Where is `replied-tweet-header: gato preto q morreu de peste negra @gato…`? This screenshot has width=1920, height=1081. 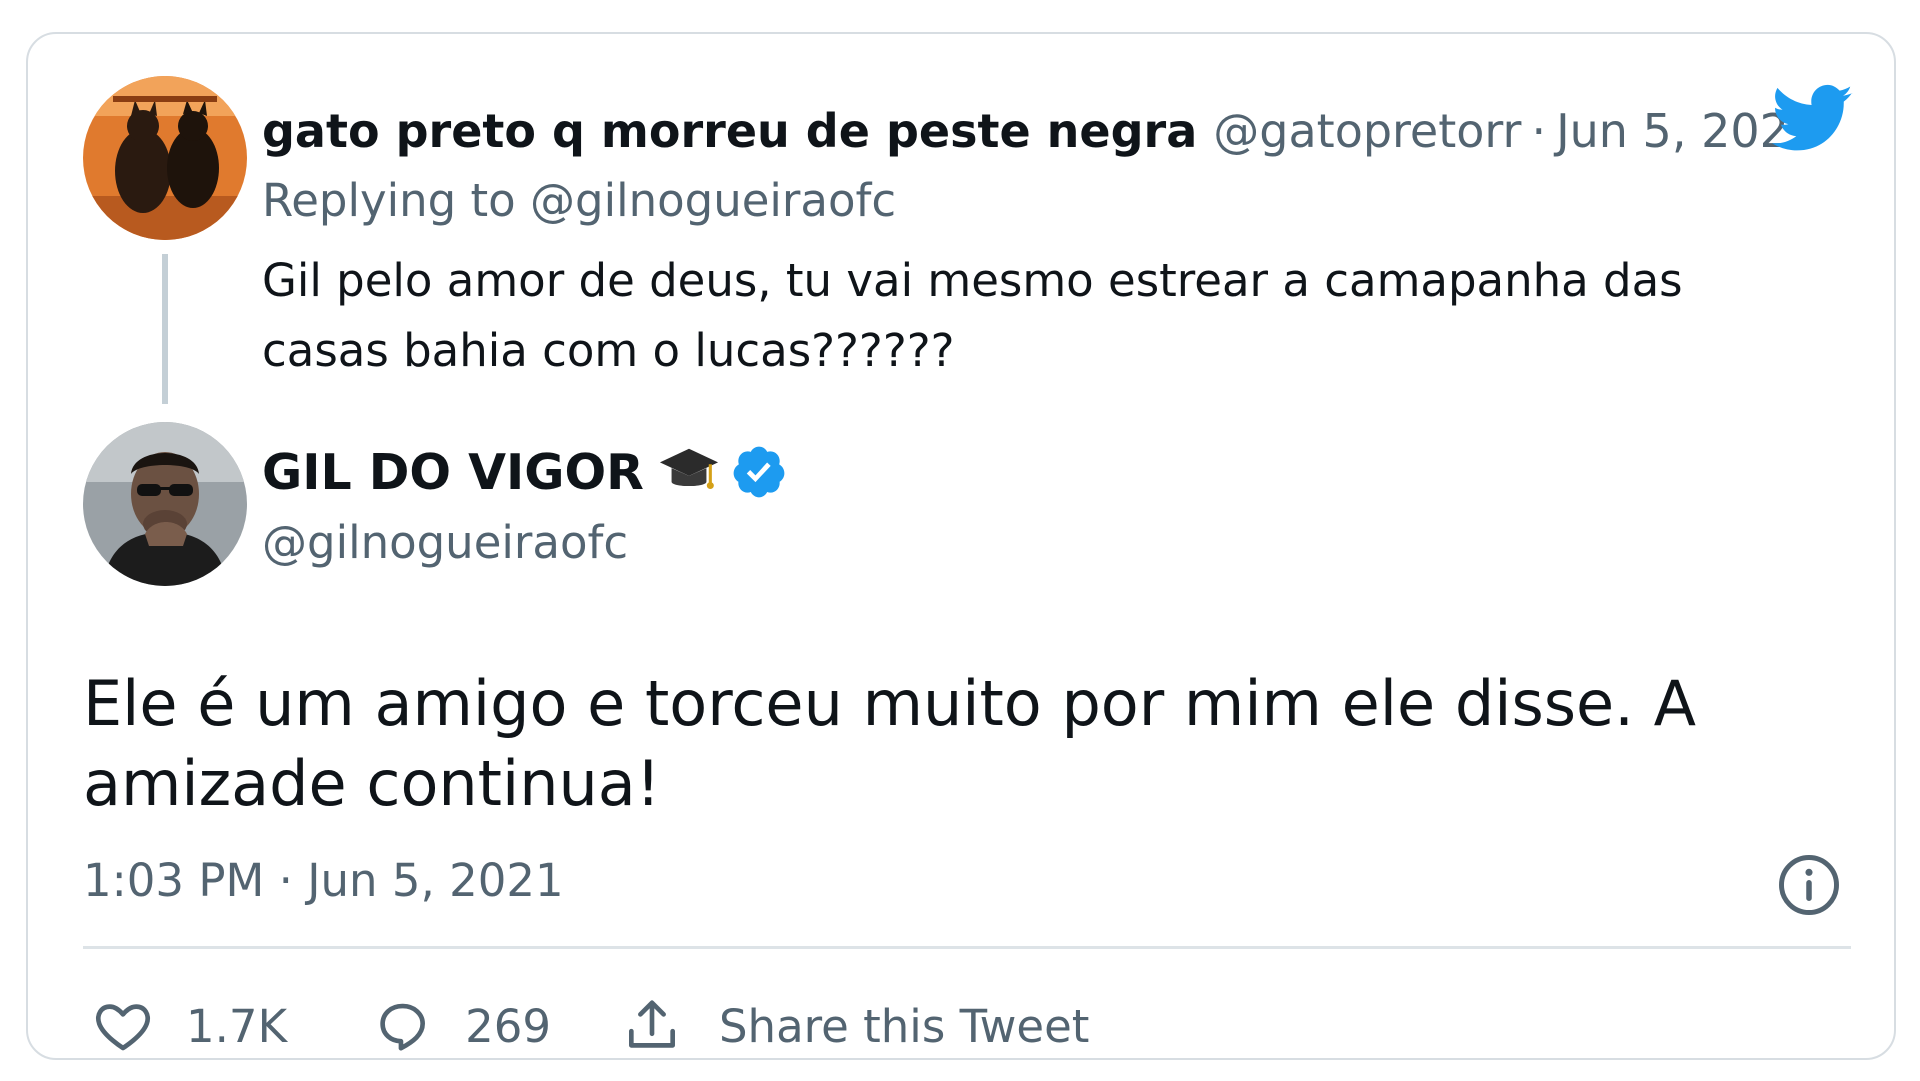 replied-tweet-header: gato preto q morreu de peste negra @gato… is located at coordinates (1040, 131).